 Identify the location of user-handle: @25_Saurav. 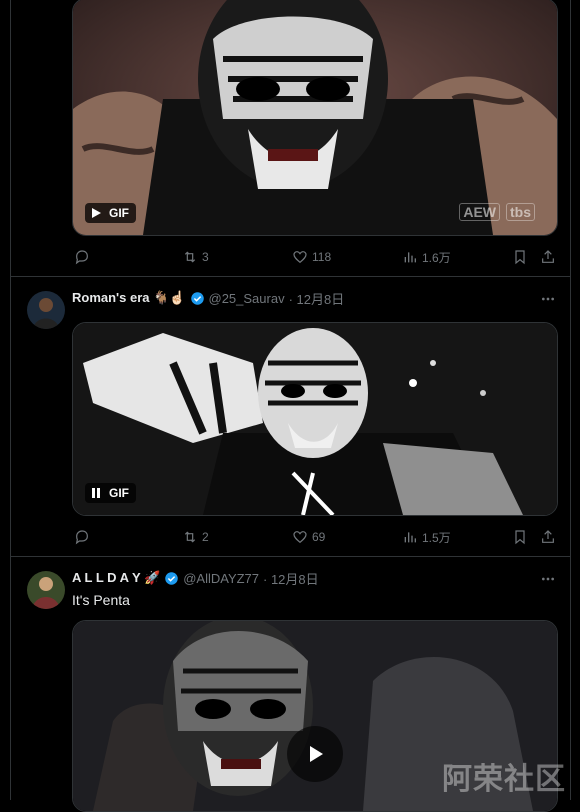
(247, 298).